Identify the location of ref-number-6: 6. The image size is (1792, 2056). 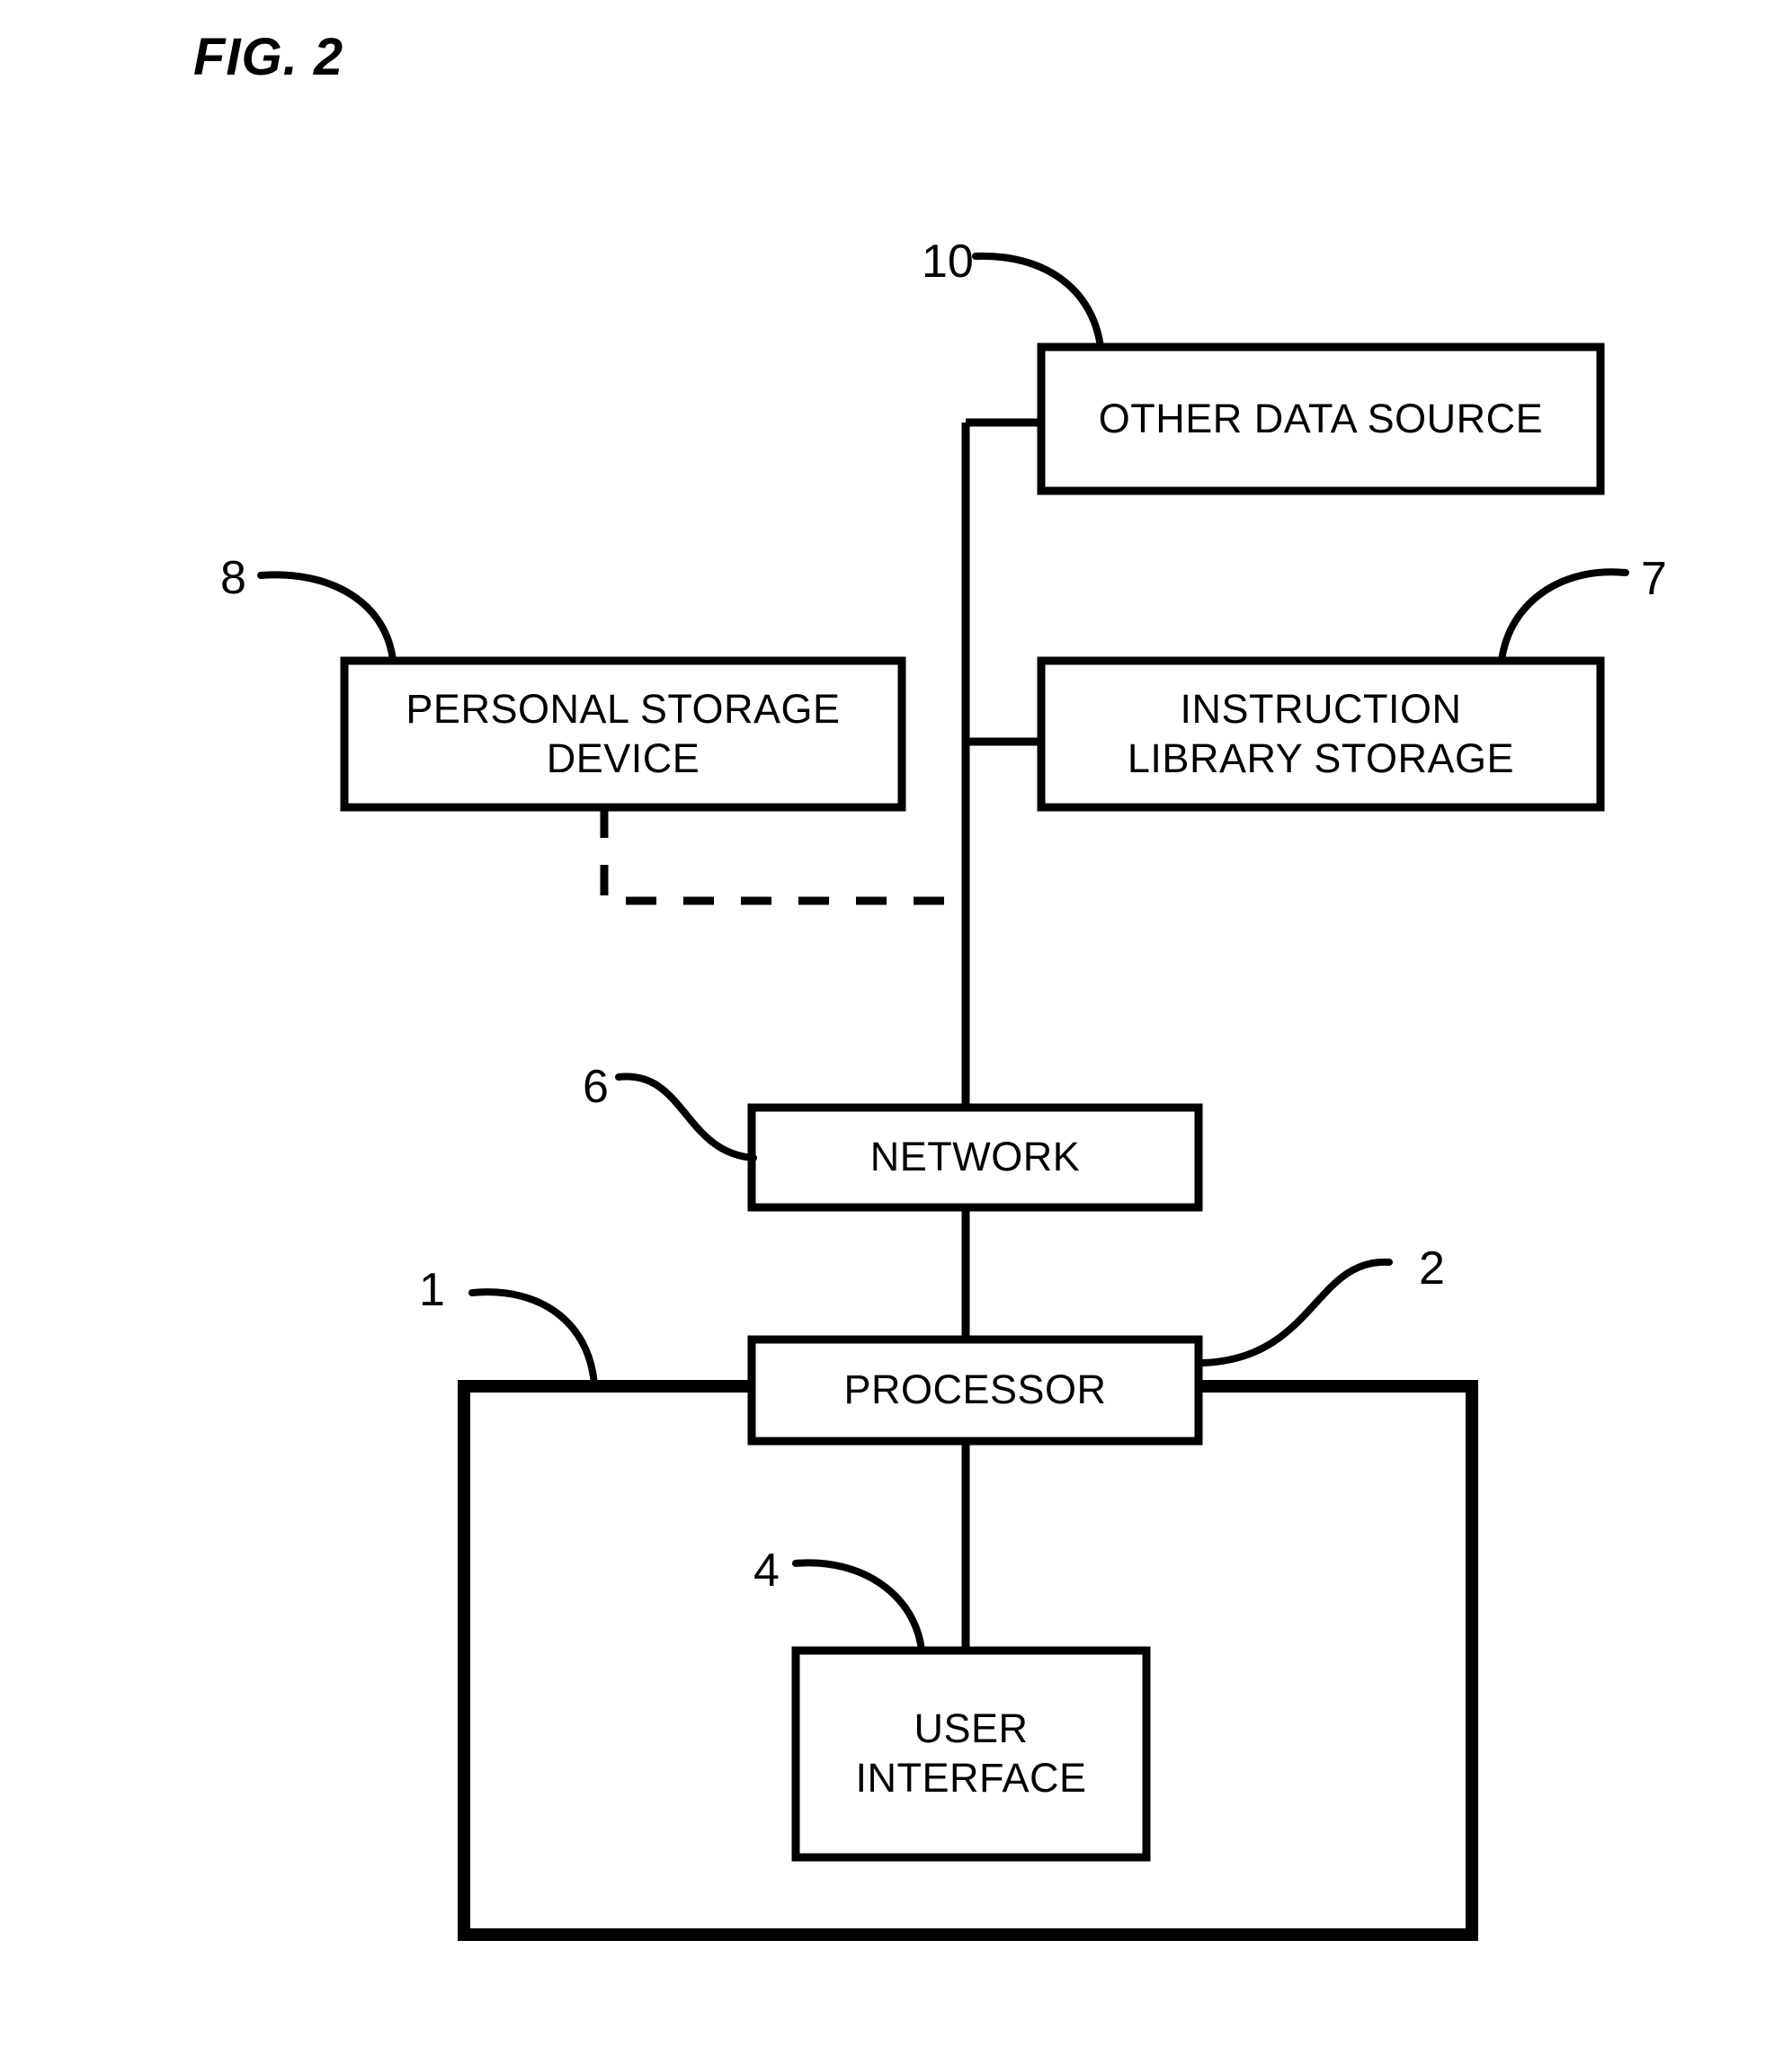
(596, 1087).